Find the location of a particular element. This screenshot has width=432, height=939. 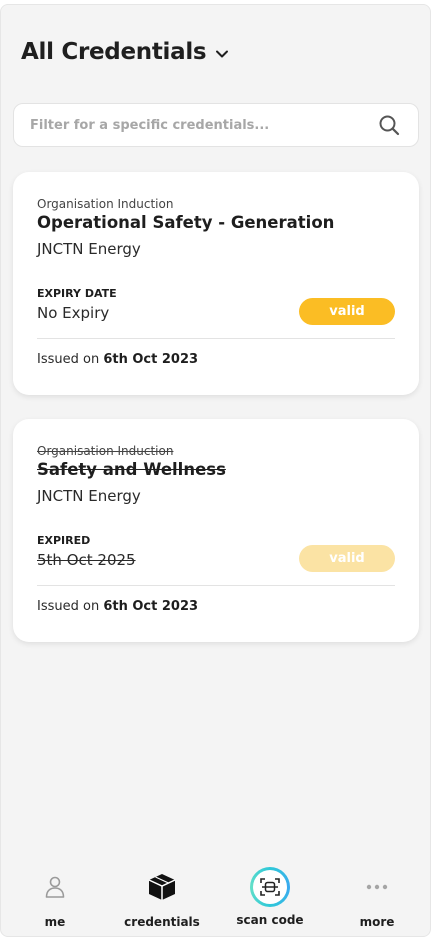

expiry-value: 5th Oct 2025 is located at coordinates (86, 560).